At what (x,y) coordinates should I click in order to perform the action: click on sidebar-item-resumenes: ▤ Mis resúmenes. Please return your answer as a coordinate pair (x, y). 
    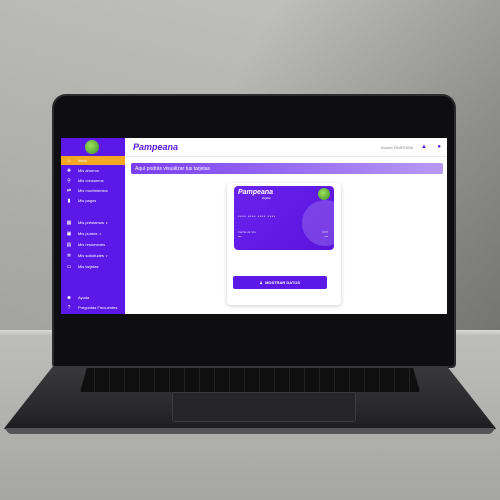
    Looking at the image, I should click on (93, 244).